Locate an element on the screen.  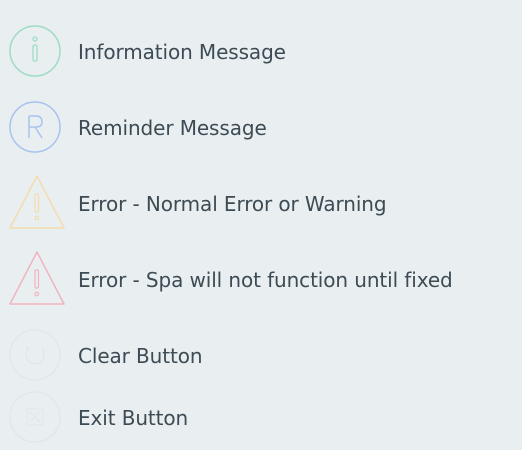
legend-item-label: Reminder Message is located at coordinates (172, 128).